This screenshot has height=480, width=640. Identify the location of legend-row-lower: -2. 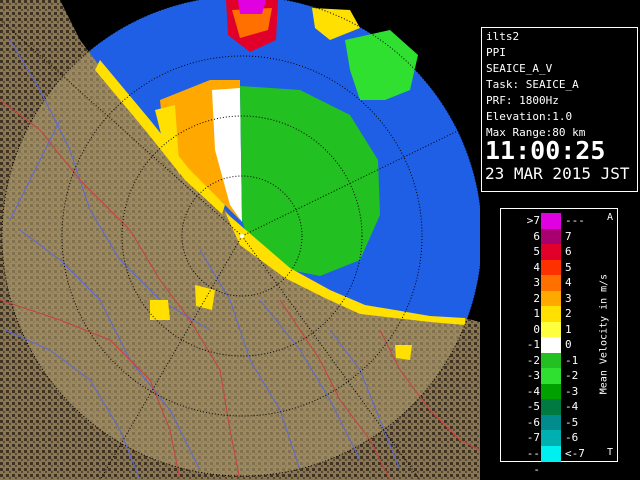
(533, 360).